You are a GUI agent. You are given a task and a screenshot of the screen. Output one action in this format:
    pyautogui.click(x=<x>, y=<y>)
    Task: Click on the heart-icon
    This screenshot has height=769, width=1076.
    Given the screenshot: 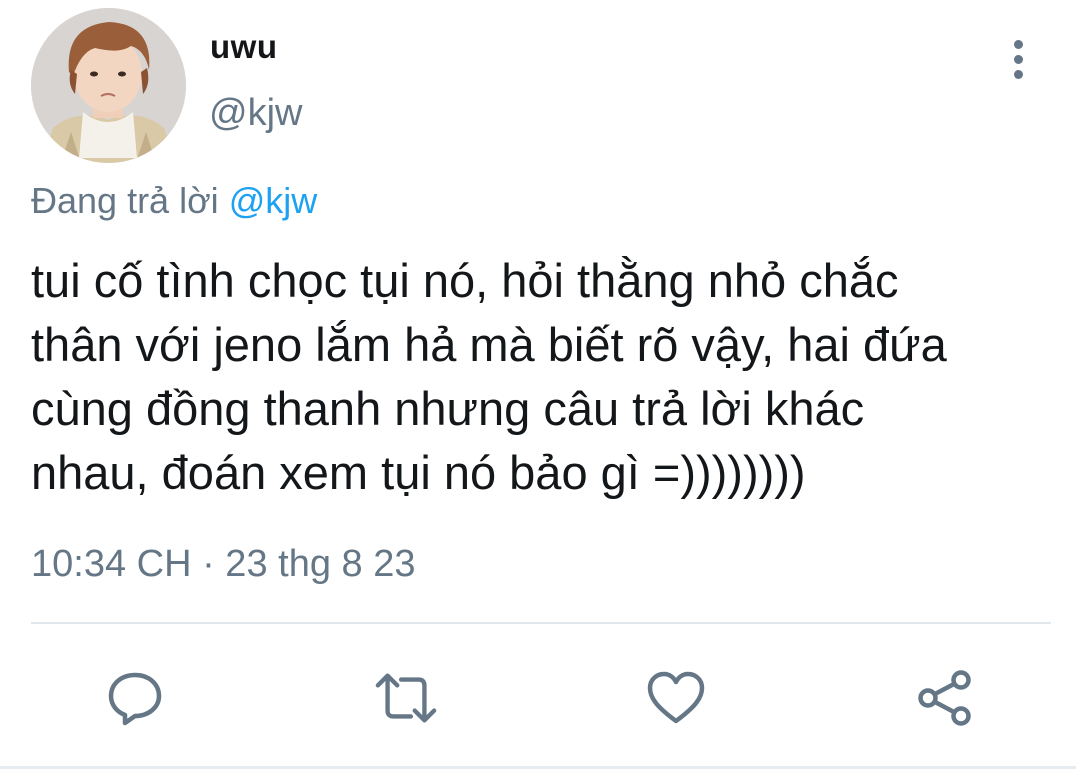 What is the action you would take?
    pyautogui.click(x=676, y=697)
    